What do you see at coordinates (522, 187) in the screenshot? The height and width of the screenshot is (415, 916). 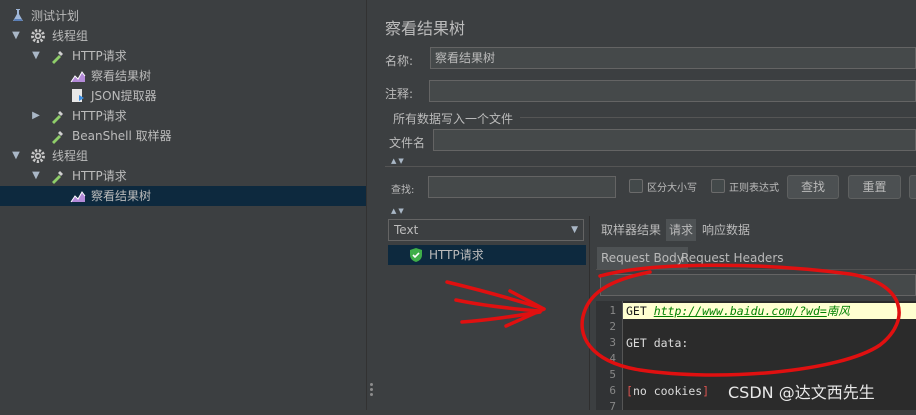 I see `search-input` at bounding box center [522, 187].